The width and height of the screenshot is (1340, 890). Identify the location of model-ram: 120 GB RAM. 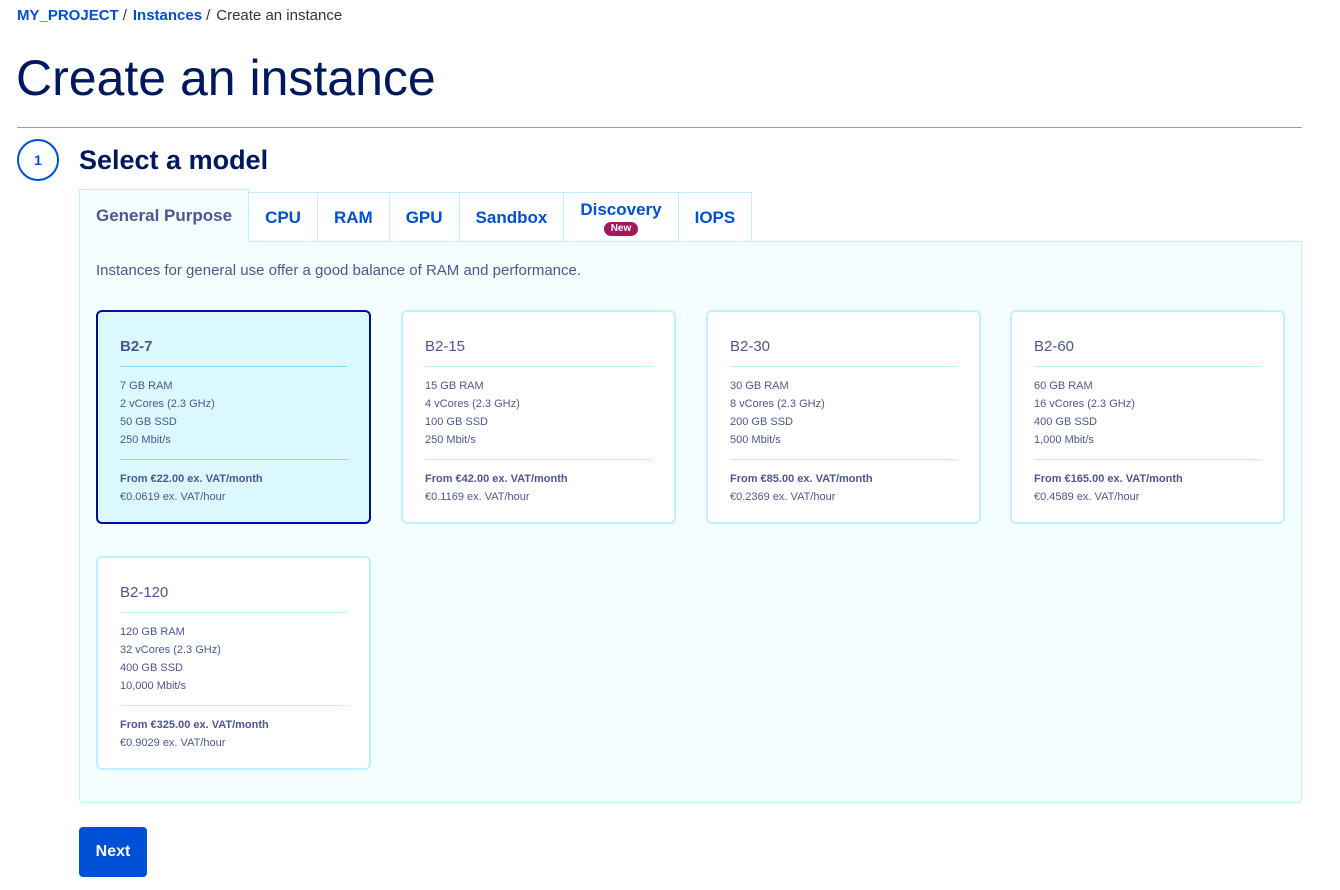
(152, 632).